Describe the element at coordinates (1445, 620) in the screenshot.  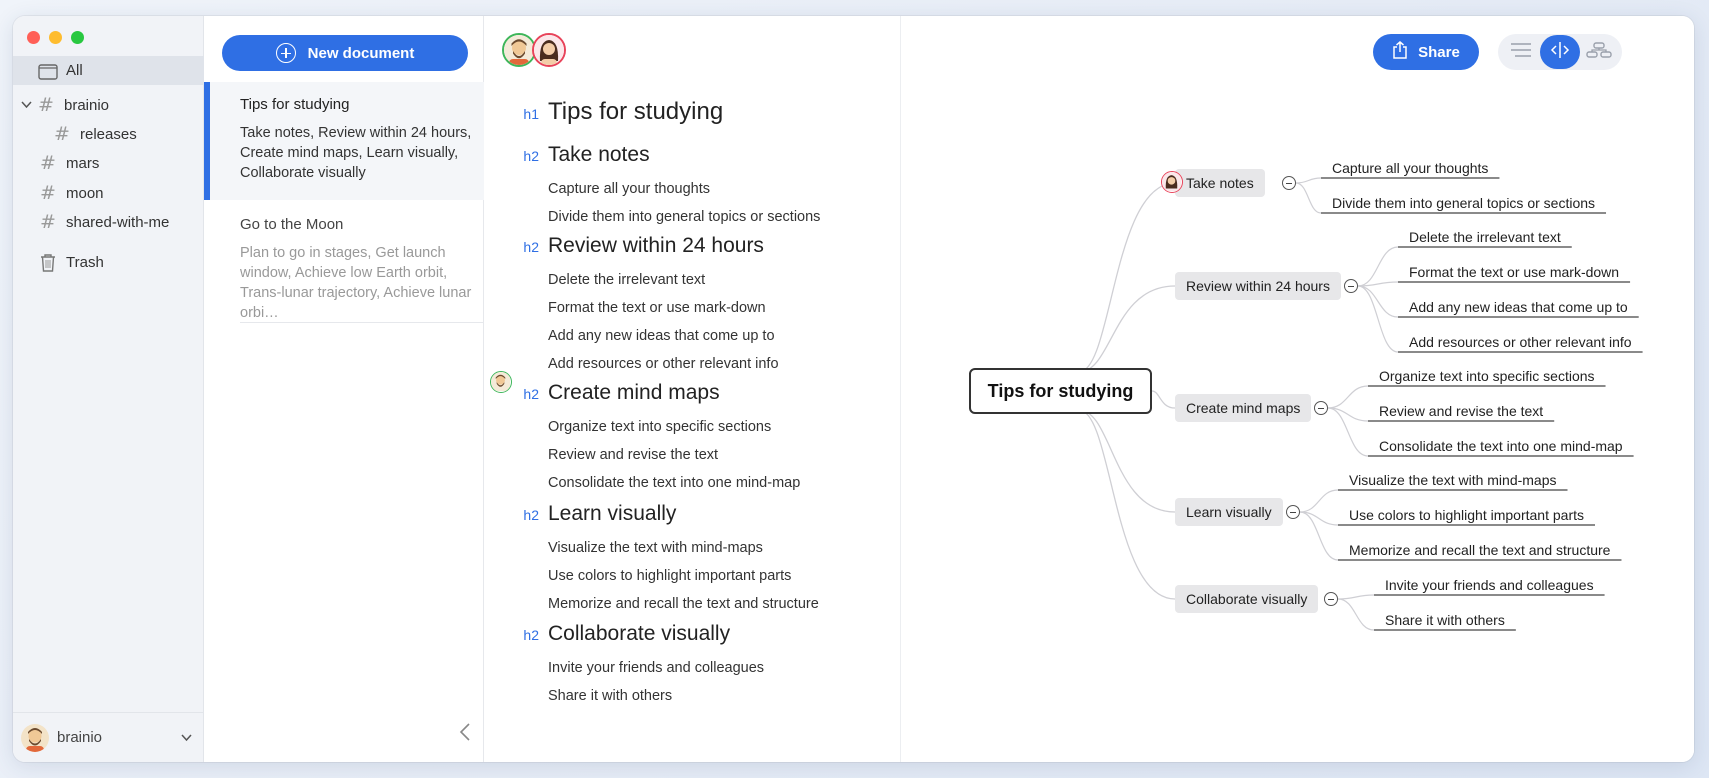
I see `mind-map-leaf-node: Share it with others` at that location.